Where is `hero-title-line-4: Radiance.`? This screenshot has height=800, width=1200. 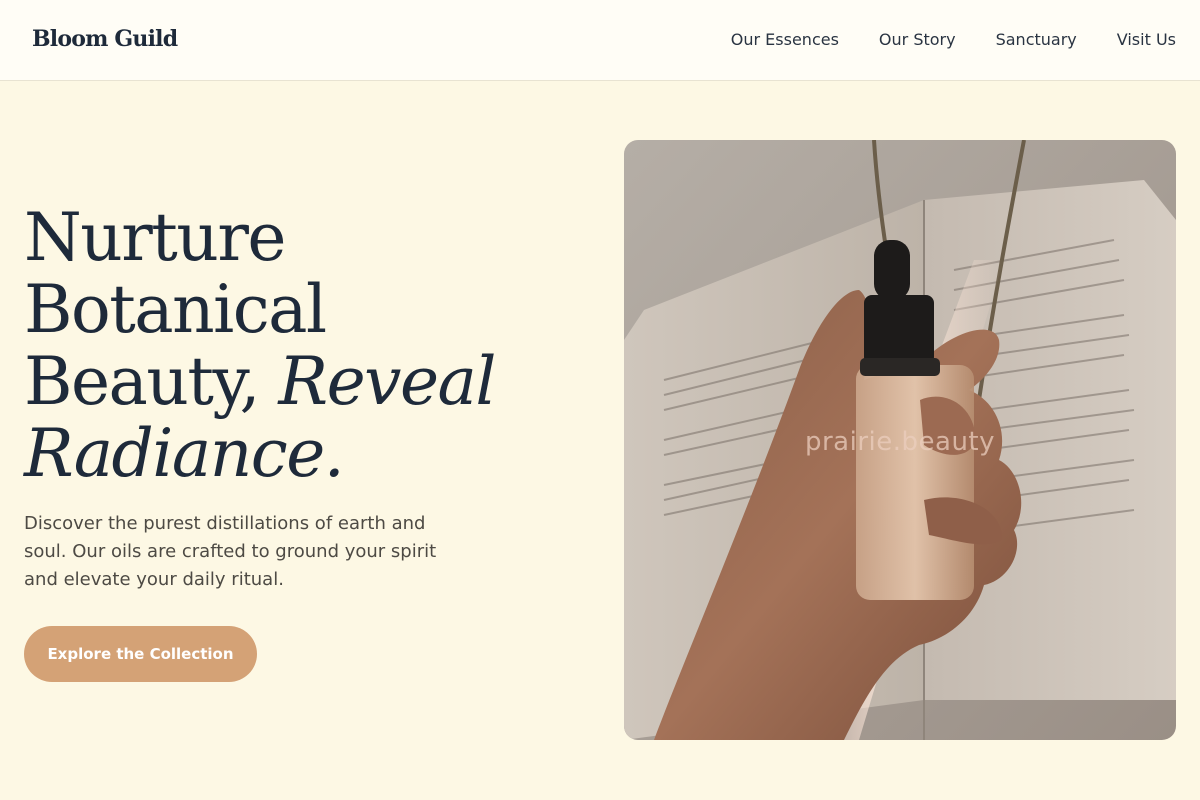
hero-title-line-4: Radiance. is located at coordinates (304, 454).